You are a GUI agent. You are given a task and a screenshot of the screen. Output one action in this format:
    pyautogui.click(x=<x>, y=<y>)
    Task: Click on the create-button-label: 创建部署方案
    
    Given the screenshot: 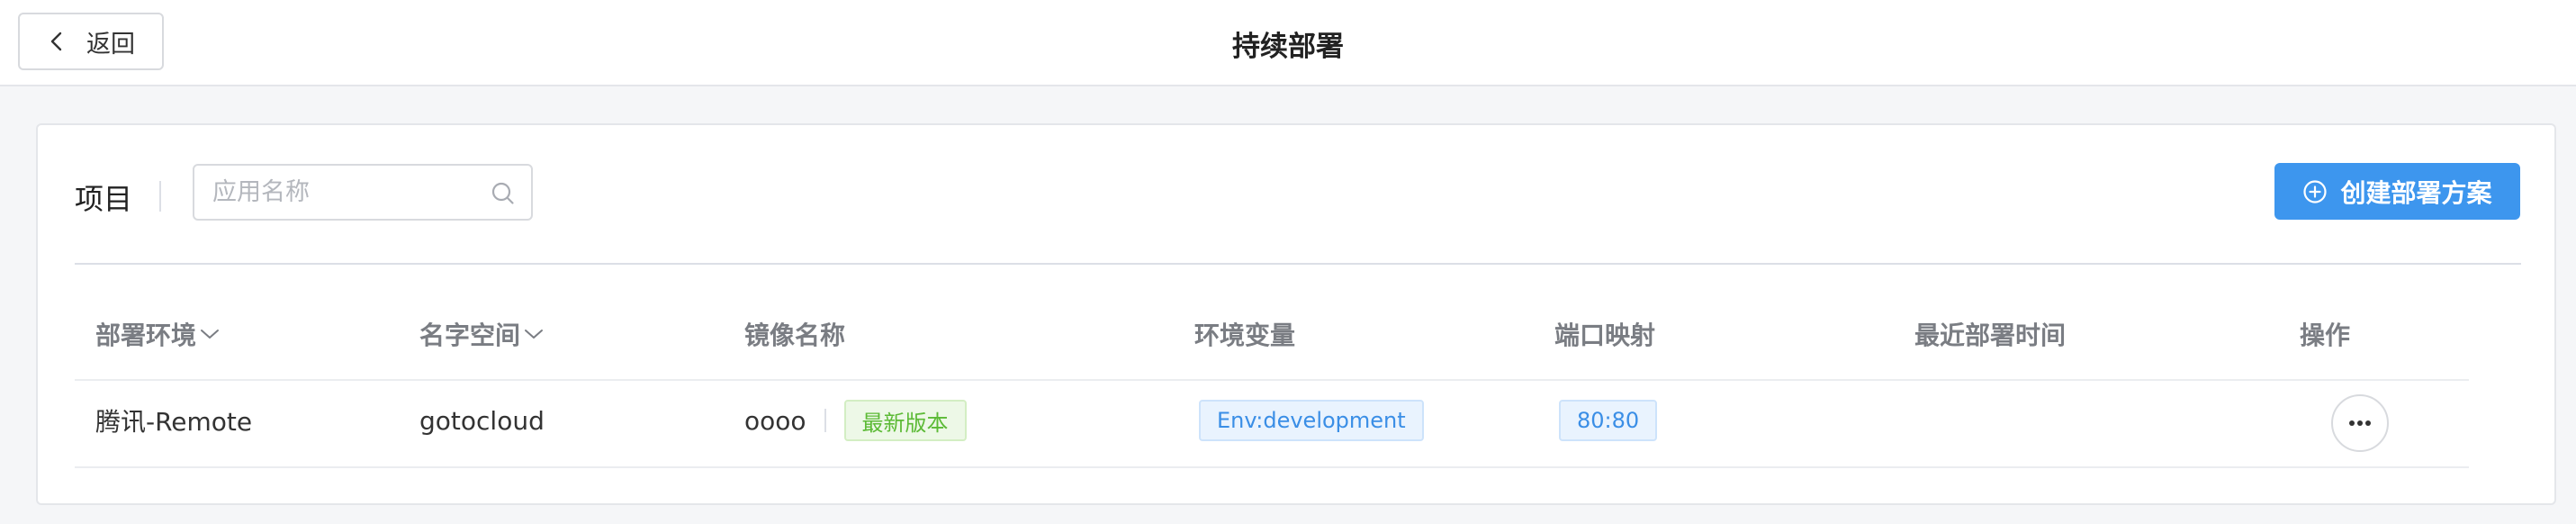 What is the action you would take?
    pyautogui.click(x=2416, y=192)
    